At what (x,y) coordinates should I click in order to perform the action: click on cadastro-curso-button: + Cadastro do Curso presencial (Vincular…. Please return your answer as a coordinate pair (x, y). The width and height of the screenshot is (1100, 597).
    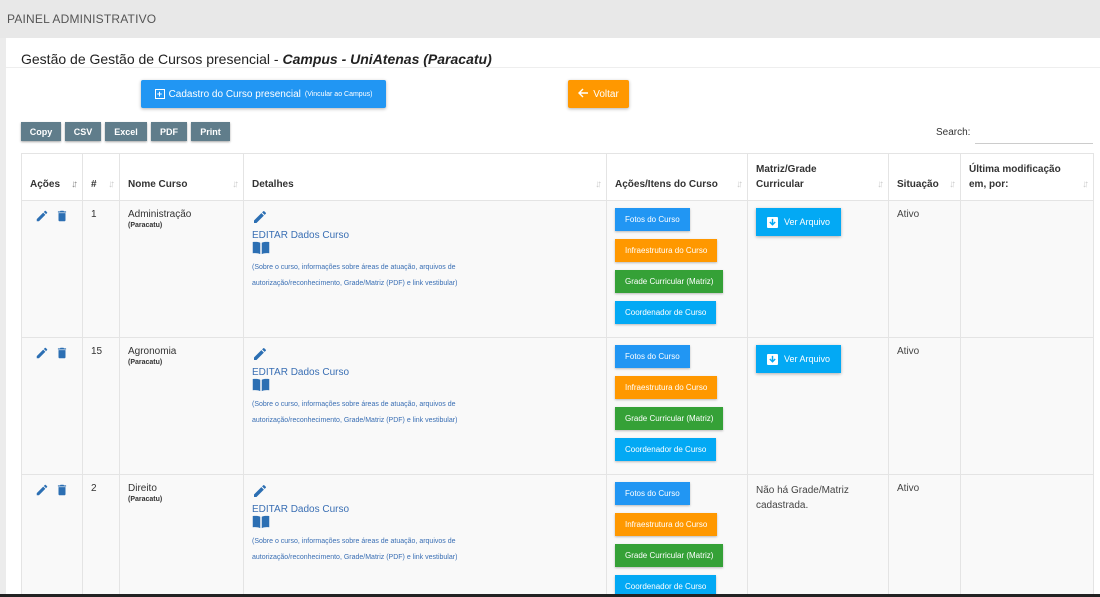
    Looking at the image, I should click on (263, 94).